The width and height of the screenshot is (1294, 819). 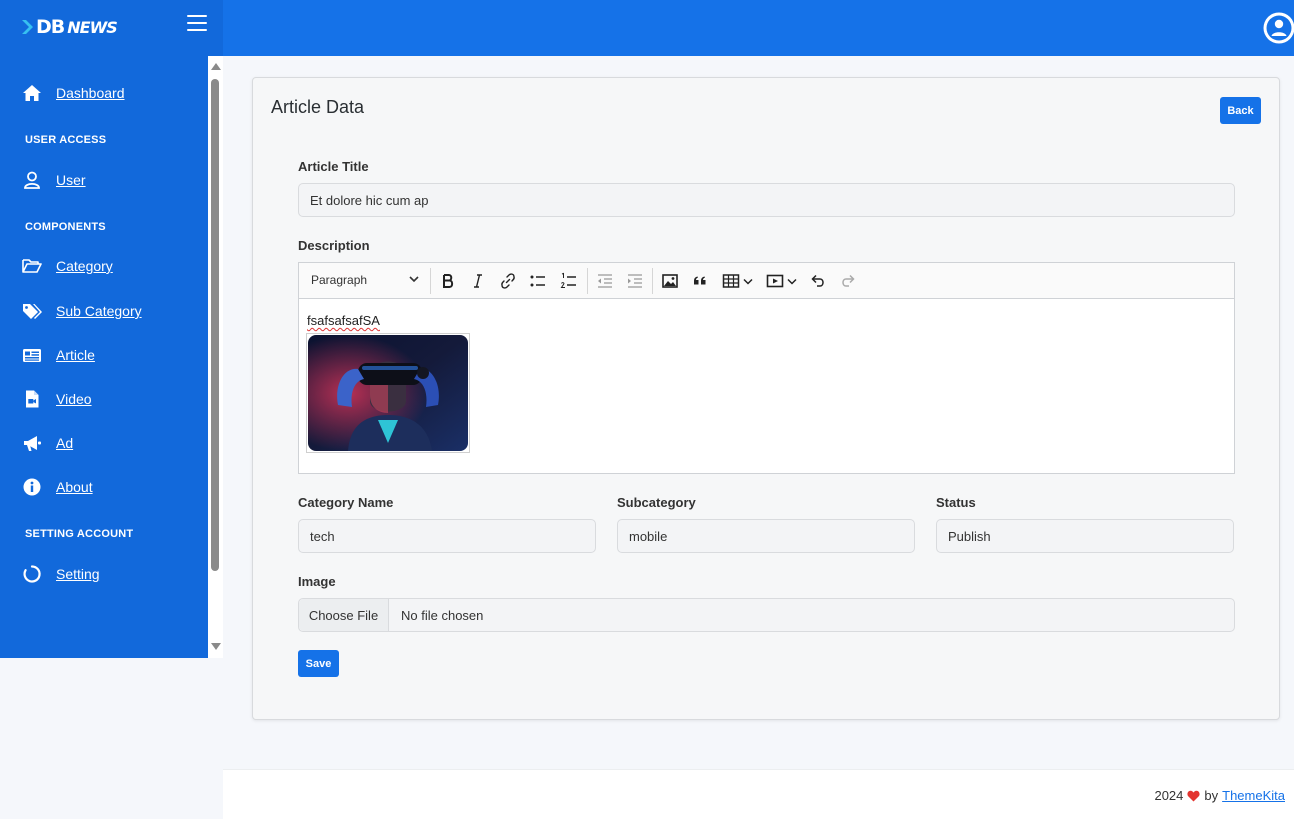 What do you see at coordinates (956, 502) in the screenshot?
I see `status-label: Status` at bounding box center [956, 502].